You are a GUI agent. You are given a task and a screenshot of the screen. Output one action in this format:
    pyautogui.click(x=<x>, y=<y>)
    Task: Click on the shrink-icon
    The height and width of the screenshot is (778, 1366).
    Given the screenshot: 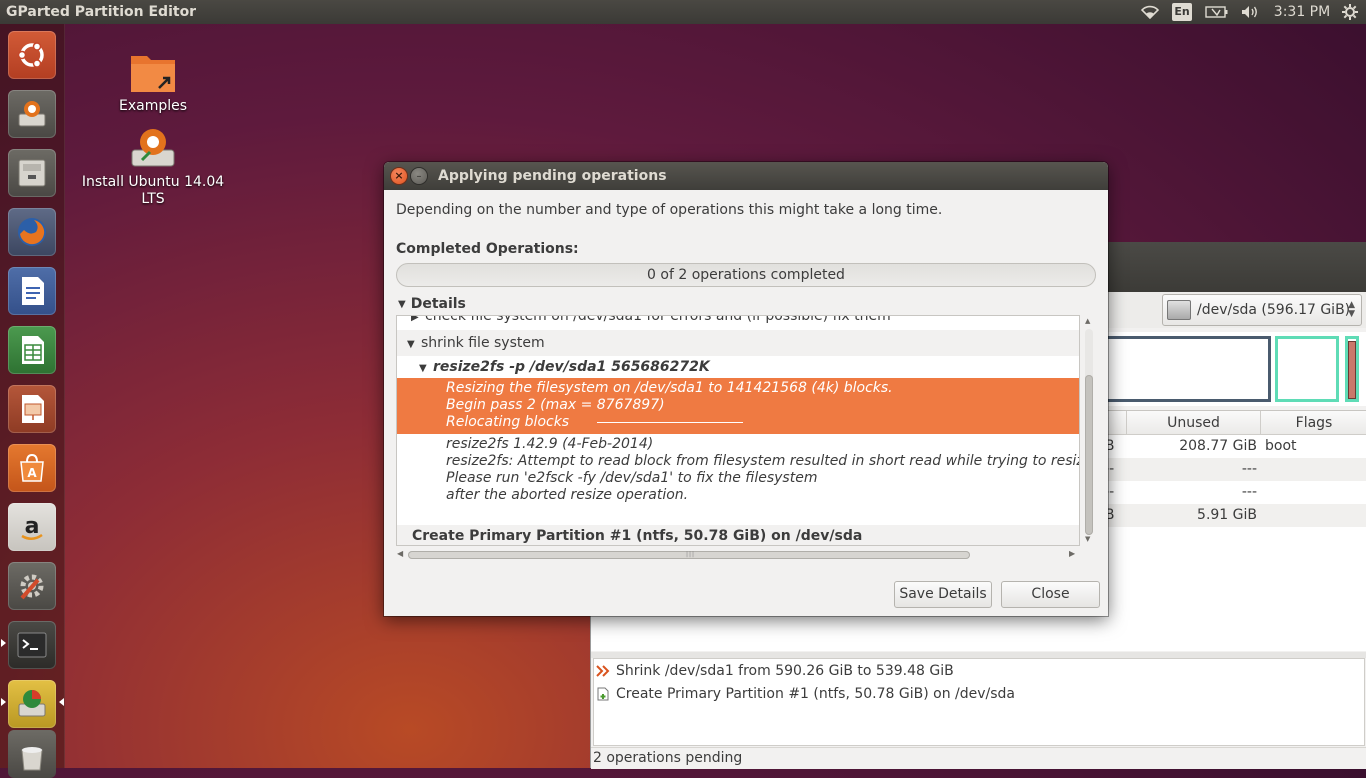 What is the action you would take?
    pyautogui.click(x=603, y=671)
    